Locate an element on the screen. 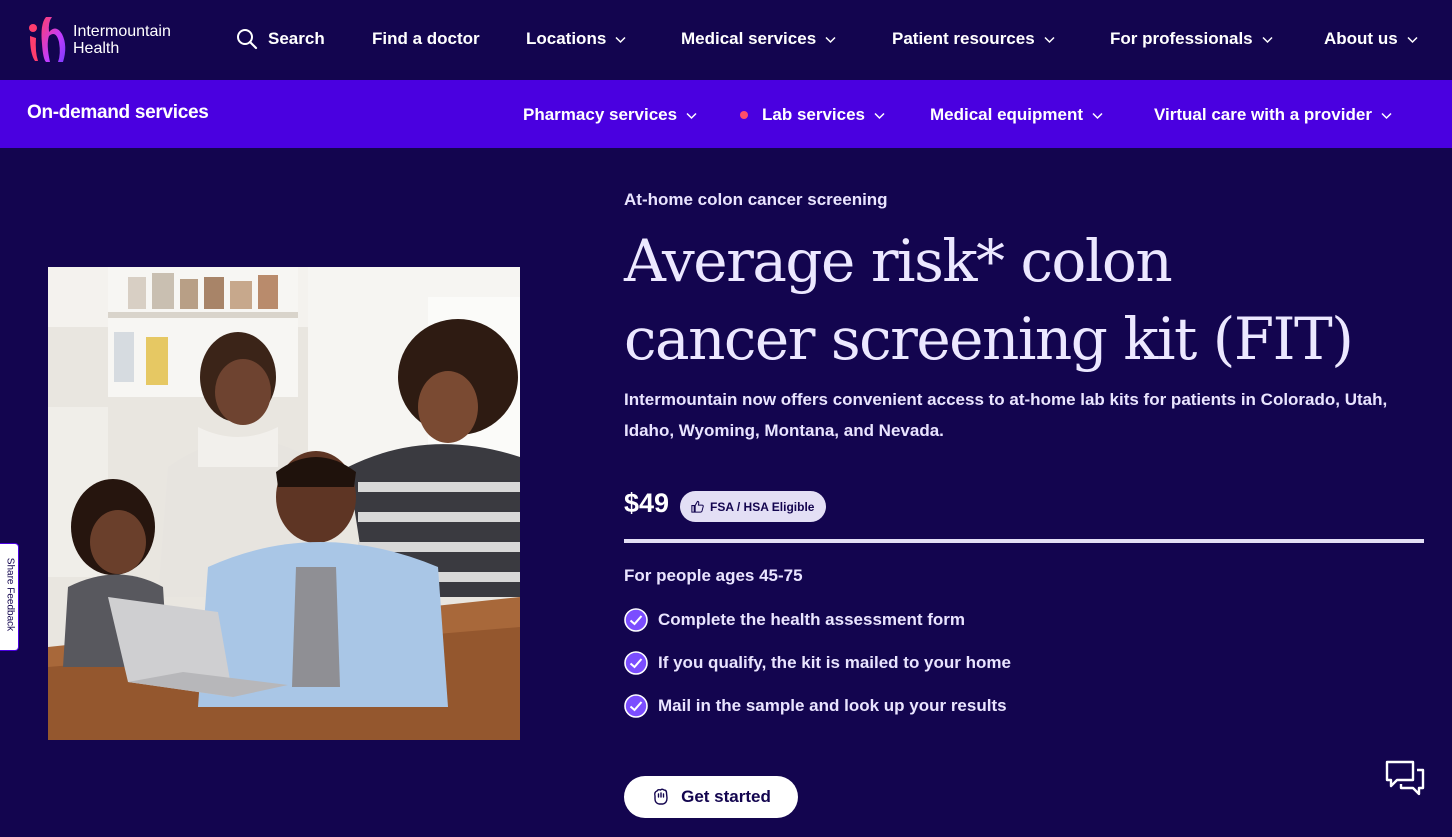 This screenshot has width=1452, height=837. logo-name-line1: Intermountain is located at coordinates (122, 31).